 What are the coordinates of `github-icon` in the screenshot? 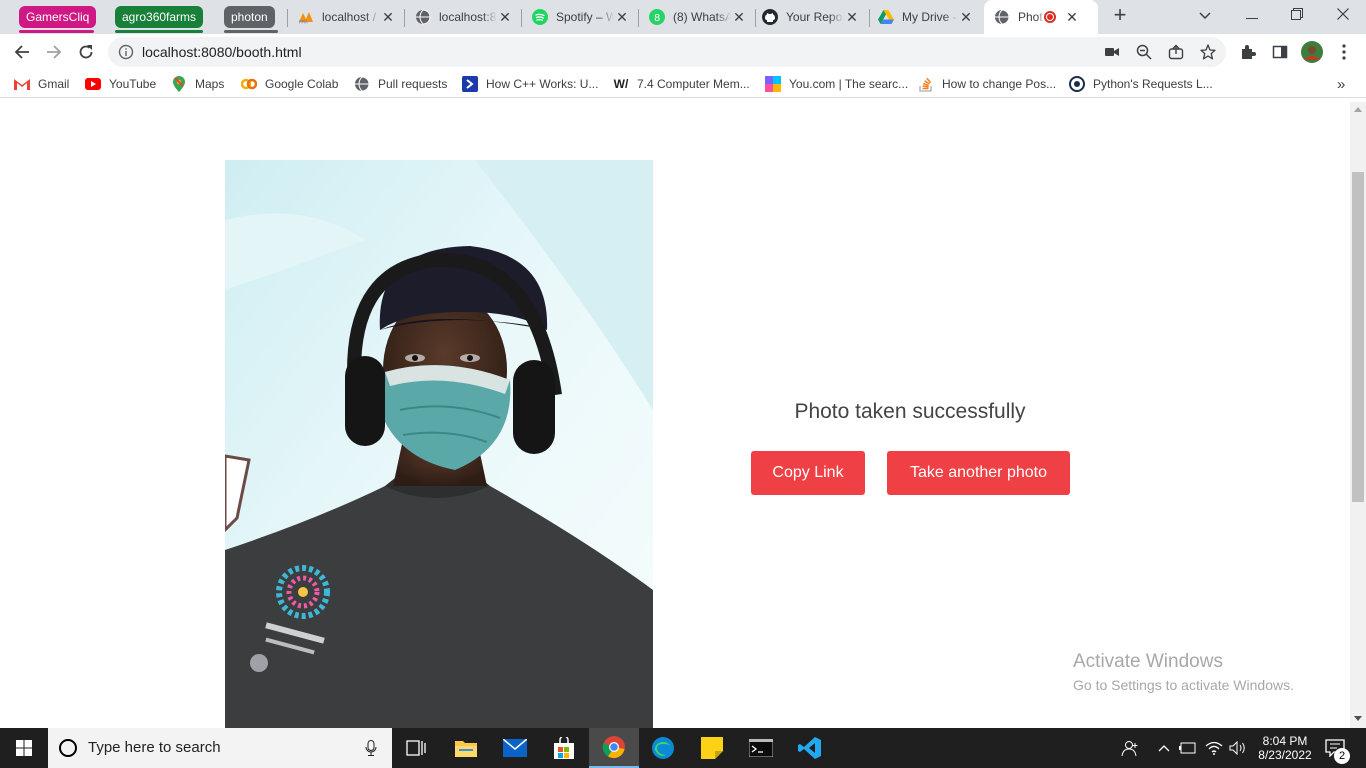 It's located at (770, 17).